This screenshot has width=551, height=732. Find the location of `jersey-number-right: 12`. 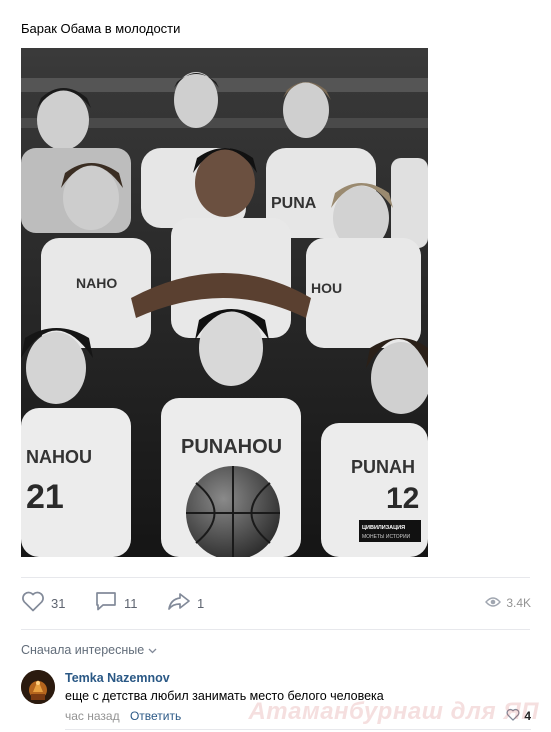

jersey-number-right: 12 is located at coordinates (402, 498).